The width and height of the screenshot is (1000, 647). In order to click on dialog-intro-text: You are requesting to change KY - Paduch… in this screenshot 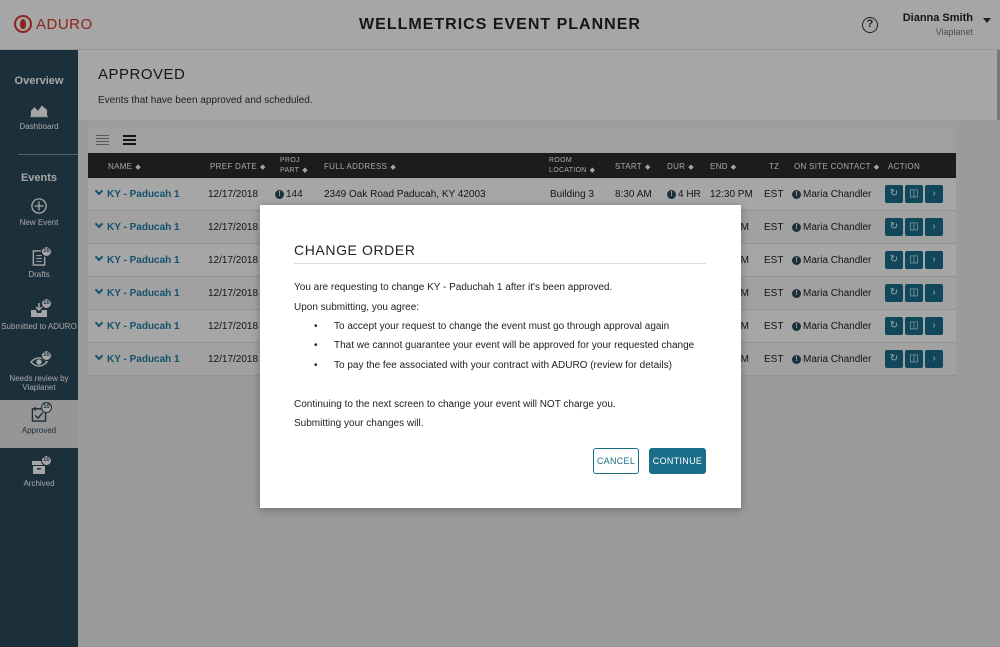, I will do `click(453, 287)`.